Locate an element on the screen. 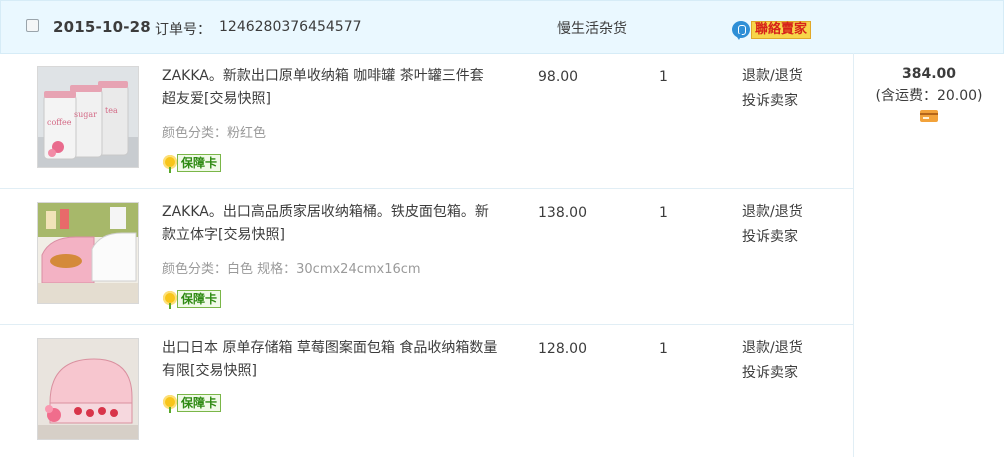 The image size is (1004, 457). product-thumbnail: coffee sugar tea is located at coordinates (88, 117).